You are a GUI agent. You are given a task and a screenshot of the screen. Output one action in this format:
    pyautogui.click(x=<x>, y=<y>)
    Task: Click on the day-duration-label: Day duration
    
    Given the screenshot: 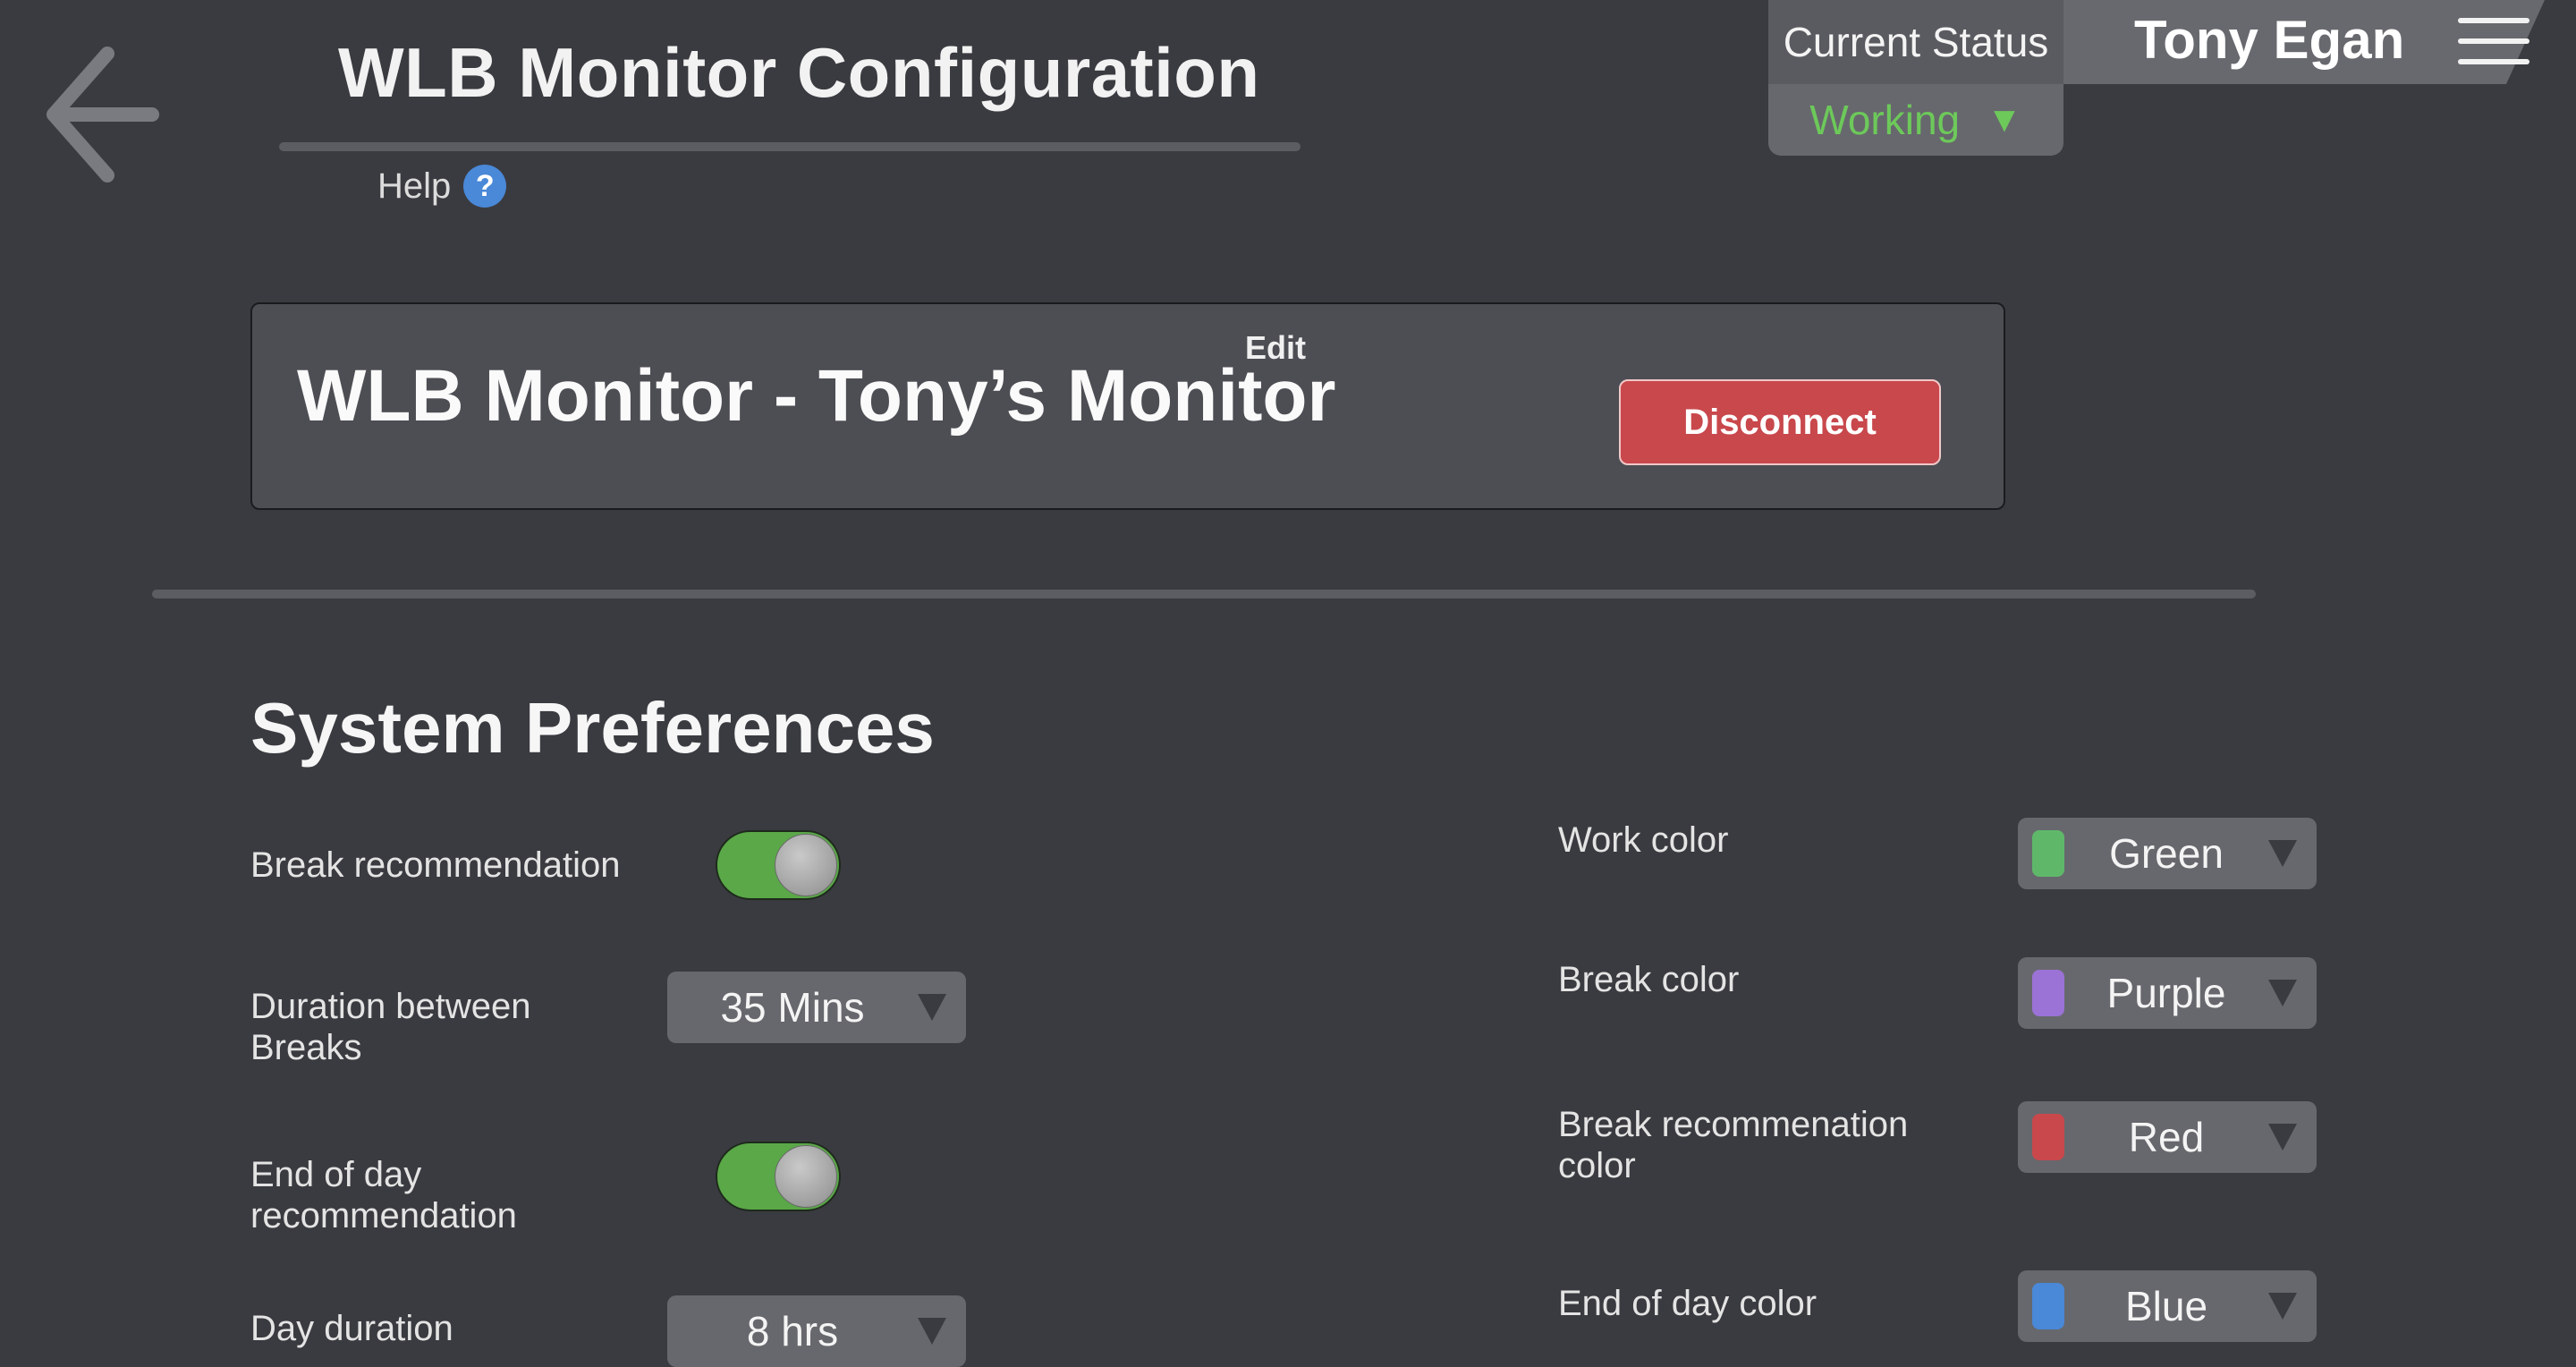 What is the action you would take?
    pyautogui.click(x=351, y=1328)
    